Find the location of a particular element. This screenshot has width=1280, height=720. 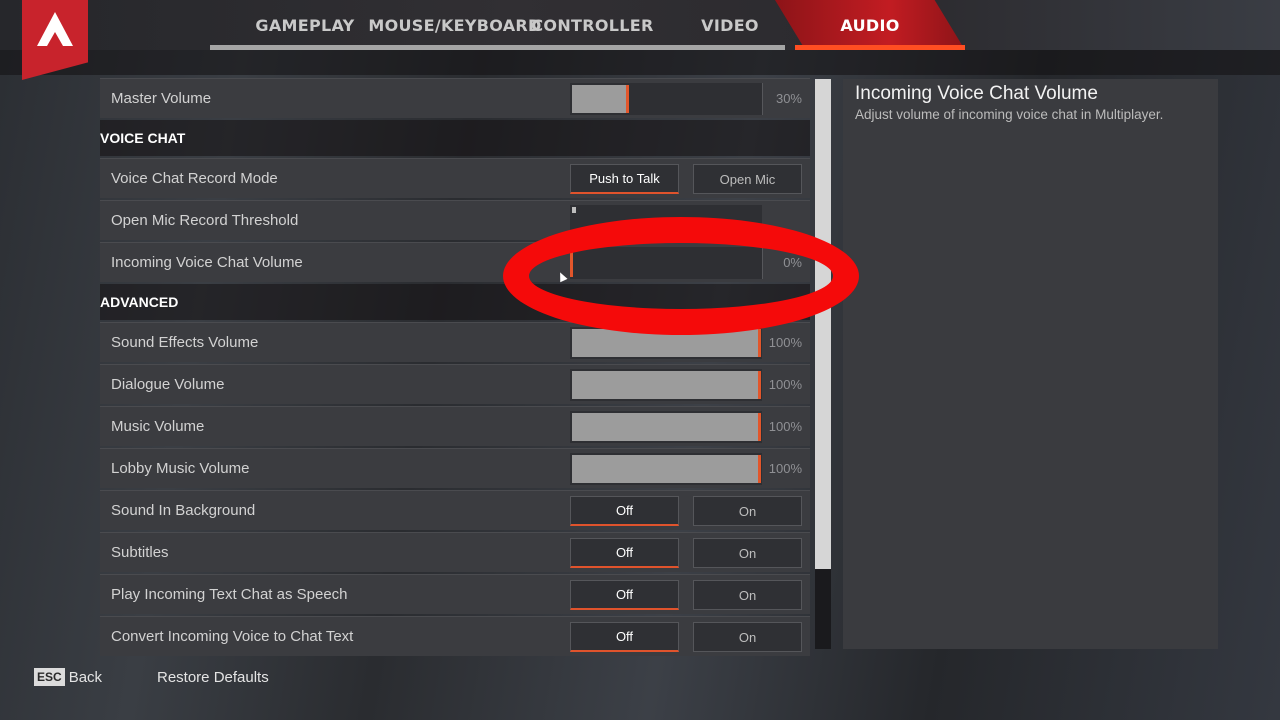

scrollbar-thumb is located at coordinates (823, 324).